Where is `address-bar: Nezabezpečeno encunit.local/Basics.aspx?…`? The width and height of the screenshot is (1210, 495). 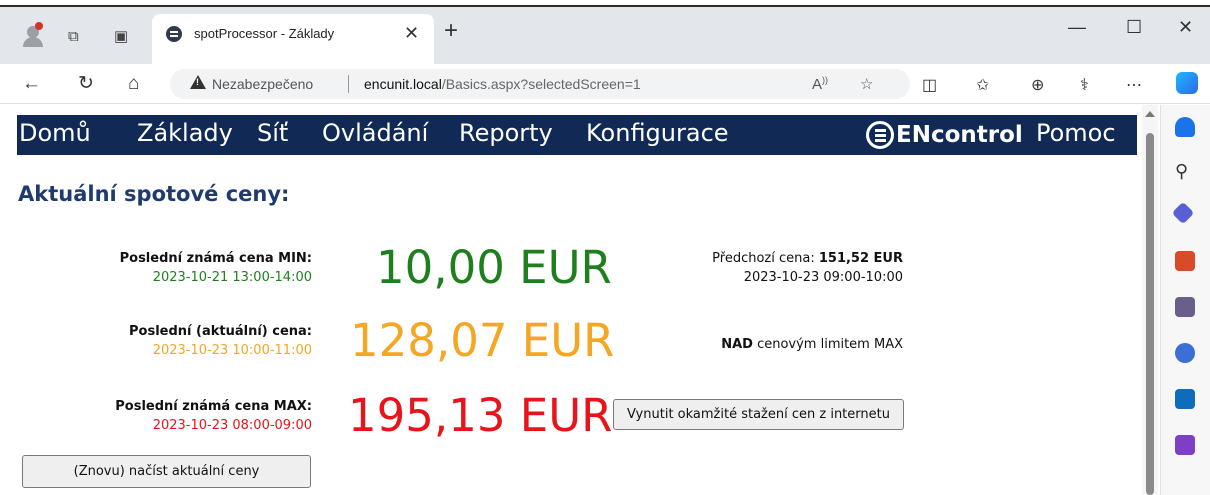
address-bar: Nezabezpečeno encunit.local/Basics.aspx?… is located at coordinates (540, 84).